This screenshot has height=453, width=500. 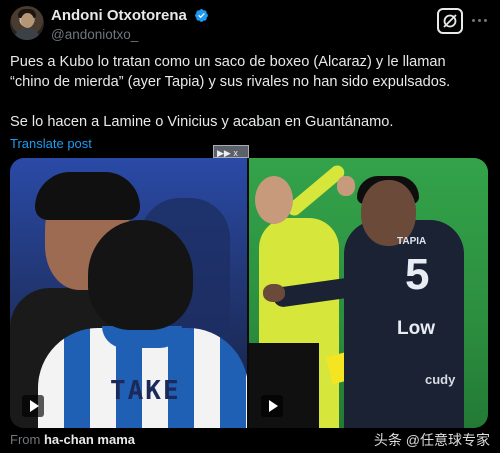 What do you see at coordinates (274, 200) in the screenshot?
I see `referee-head` at bounding box center [274, 200].